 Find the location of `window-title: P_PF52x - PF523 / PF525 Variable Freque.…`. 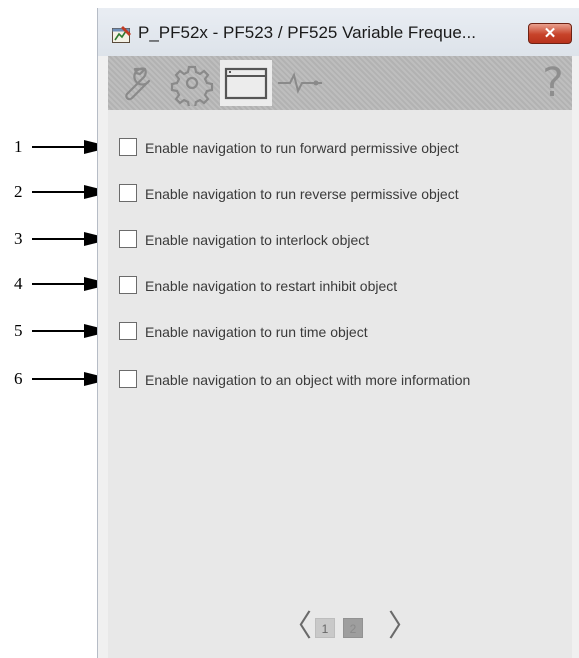

window-title: P_PF52x - PF523 / PF525 Variable Freque.… is located at coordinates (307, 32).